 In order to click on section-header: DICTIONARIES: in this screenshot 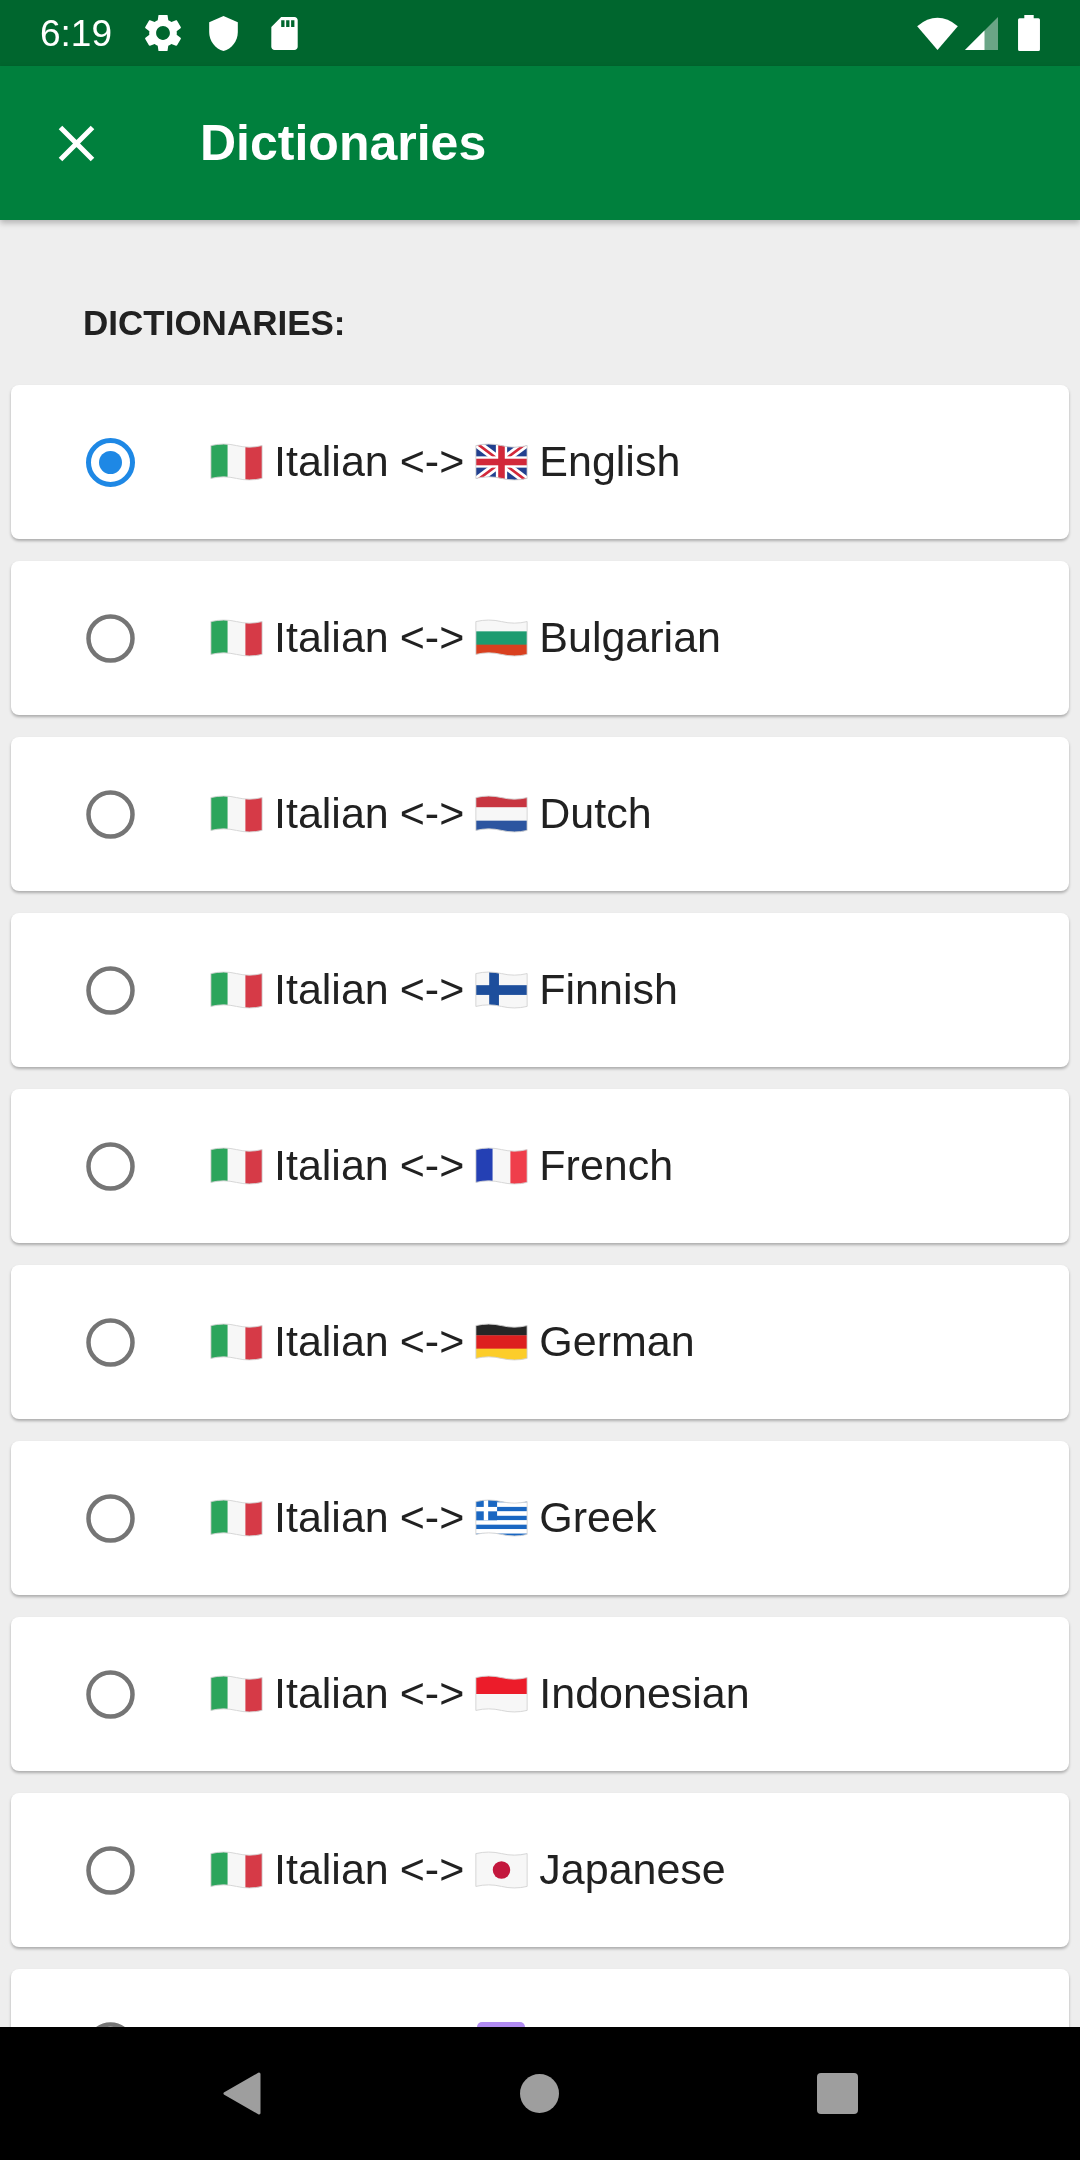, I will do `click(214, 323)`.